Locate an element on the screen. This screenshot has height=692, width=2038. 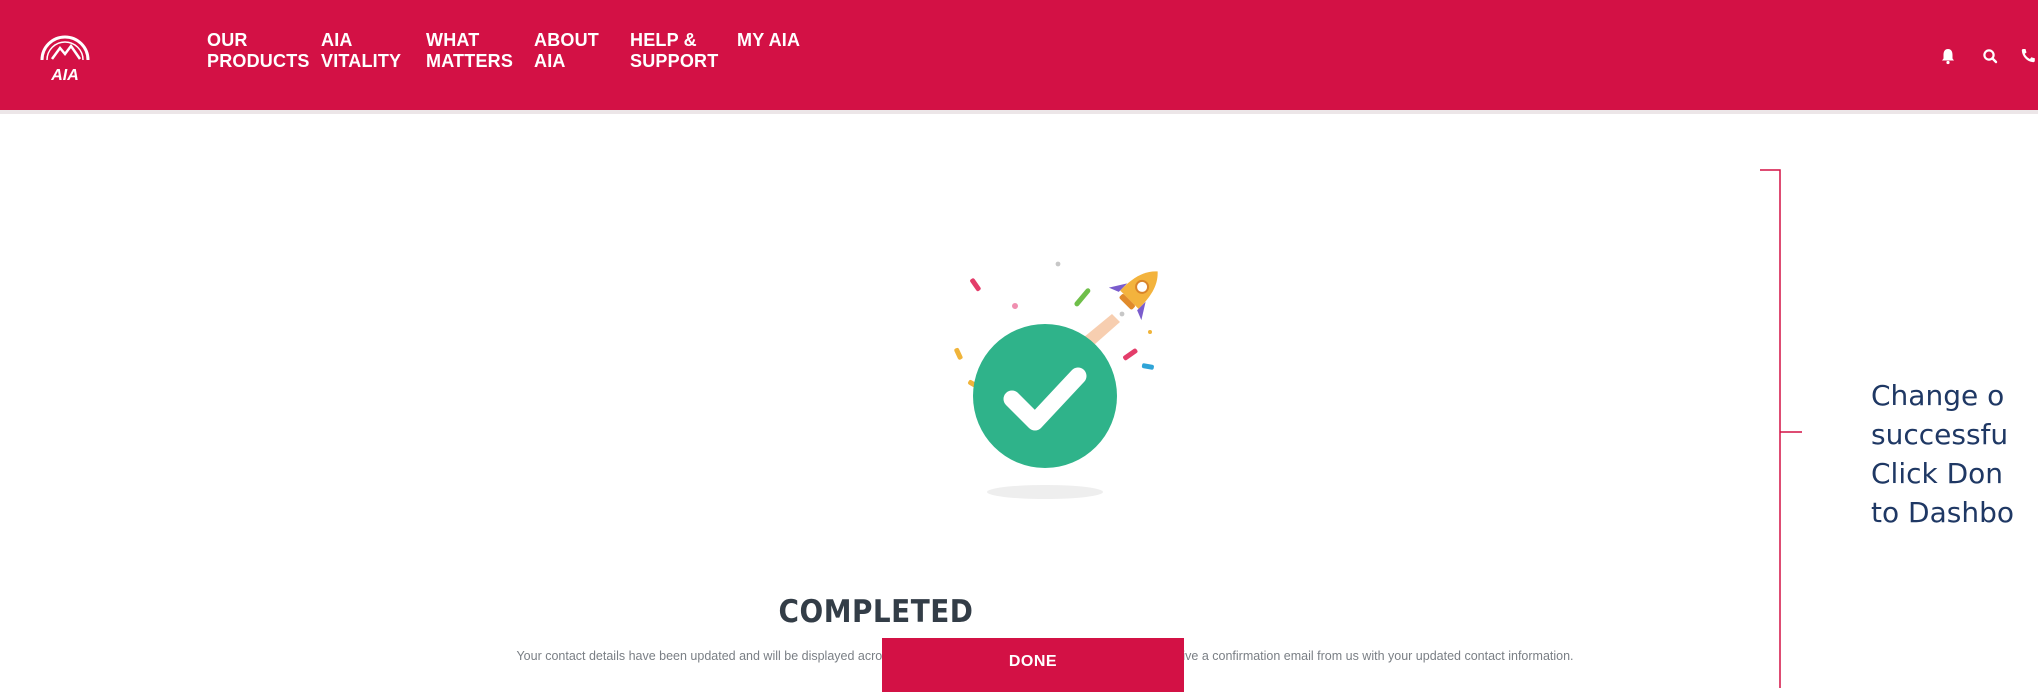
annotation-line: Click Don is located at coordinates (1937, 473).